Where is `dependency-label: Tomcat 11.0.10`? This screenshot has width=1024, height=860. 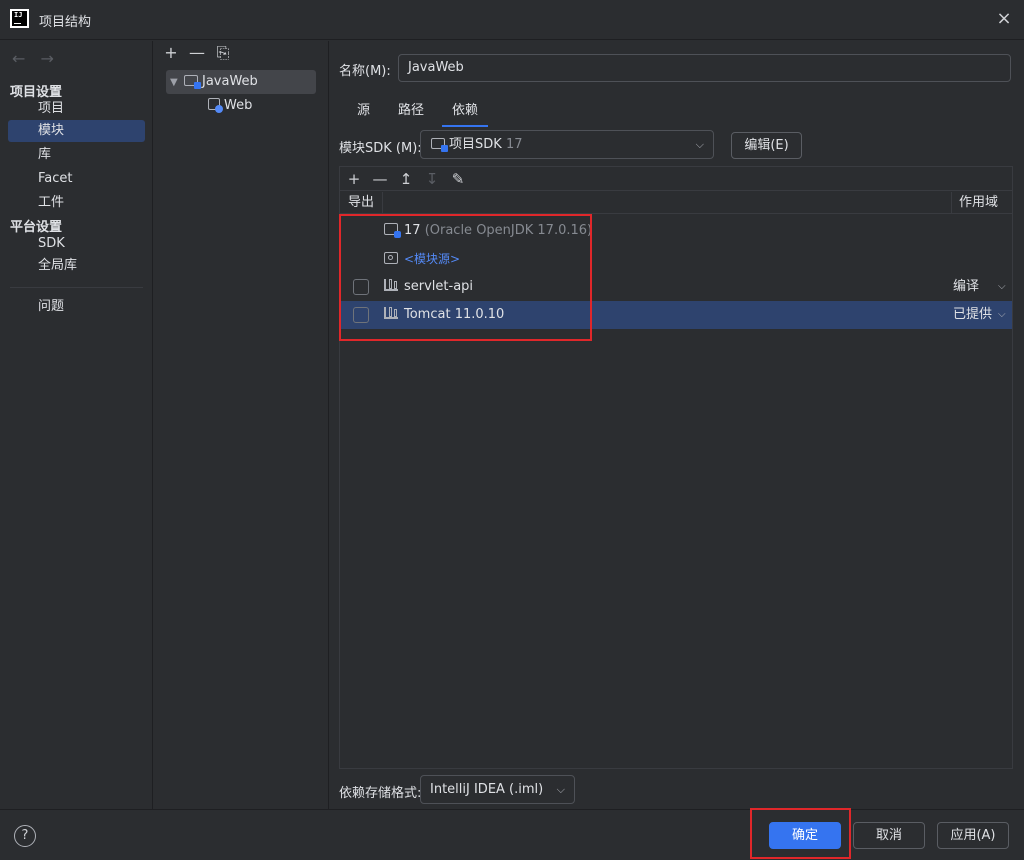 dependency-label: Tomcat 11.0.10 is located at coordinates (454, 314).